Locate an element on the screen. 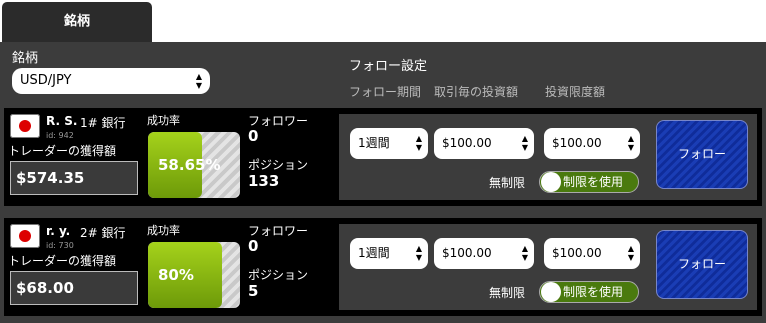 The height and width of the screenshot is (323, 766). symbol-value: USD/JPY is located at coordinates (46, 80).